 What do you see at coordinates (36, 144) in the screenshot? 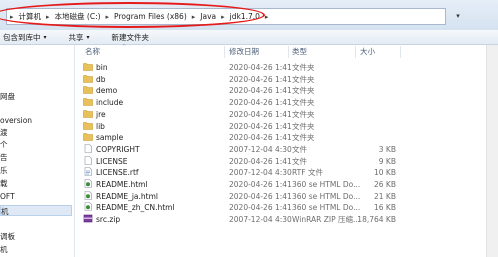
I see `nav-item: 个` at bounding box center [36, 144].